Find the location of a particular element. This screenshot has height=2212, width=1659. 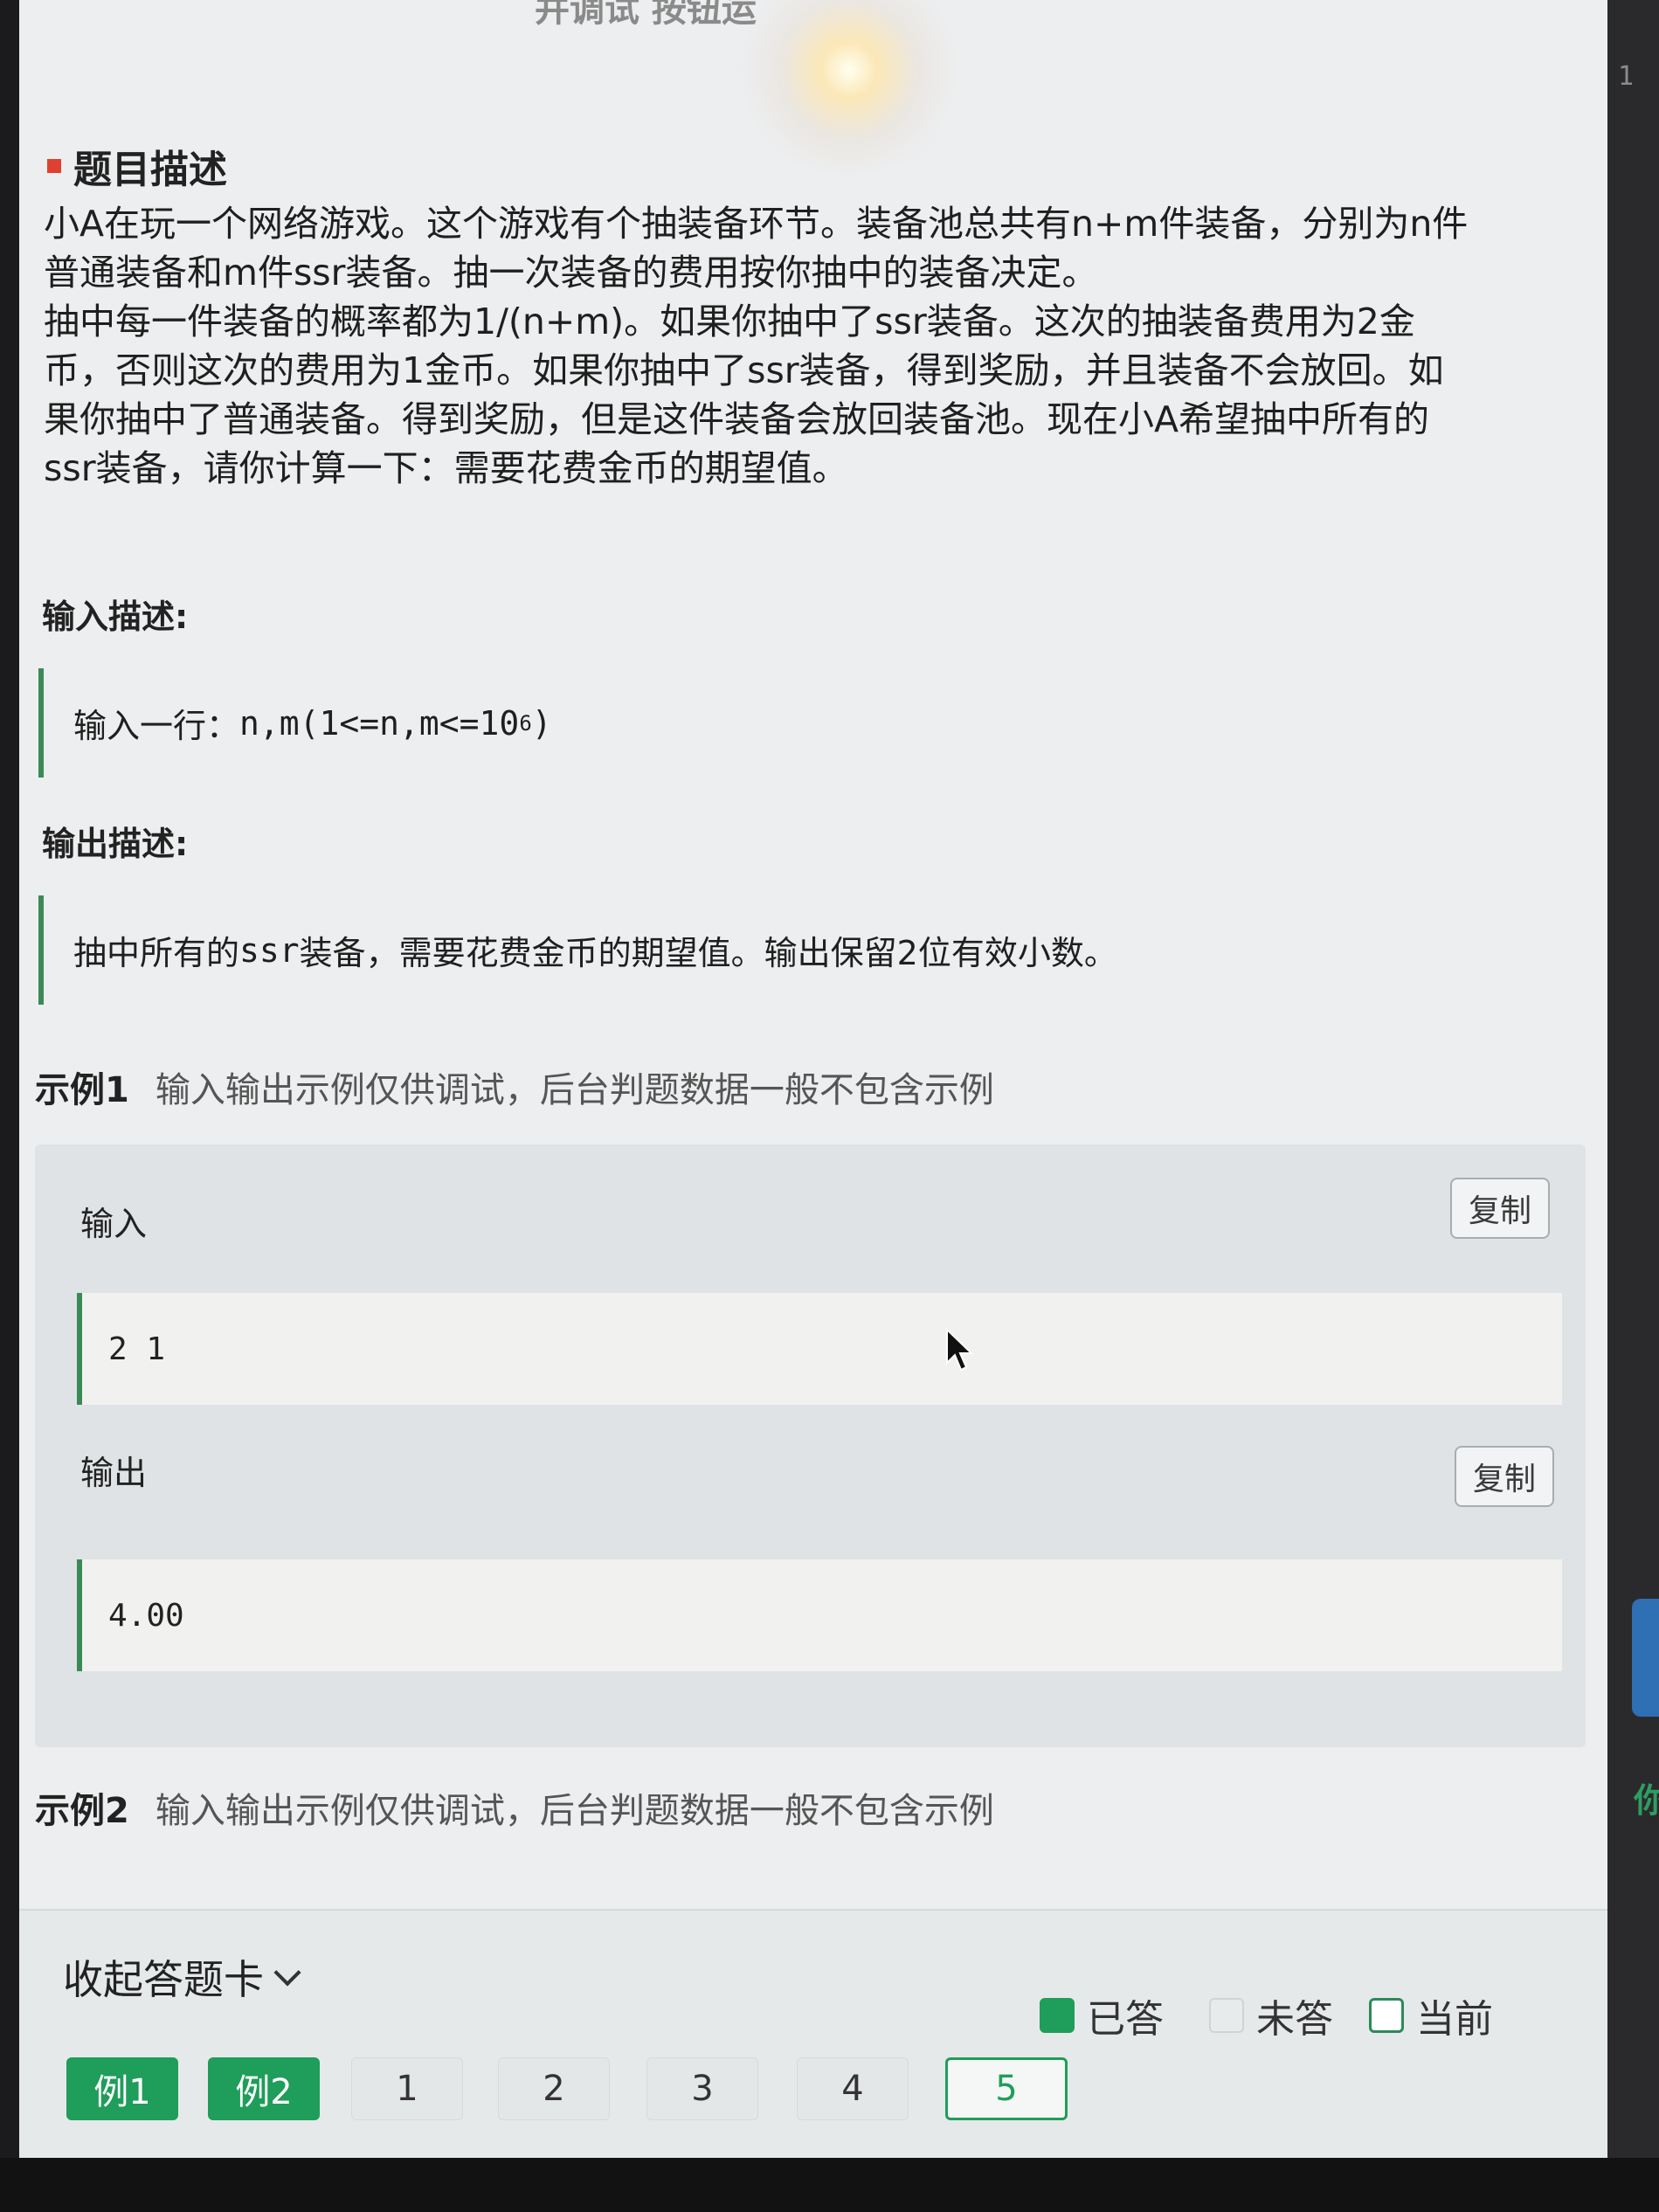

input-desc-code: n,m(1<=n,m<=10 is located at coordinates (379, 723).